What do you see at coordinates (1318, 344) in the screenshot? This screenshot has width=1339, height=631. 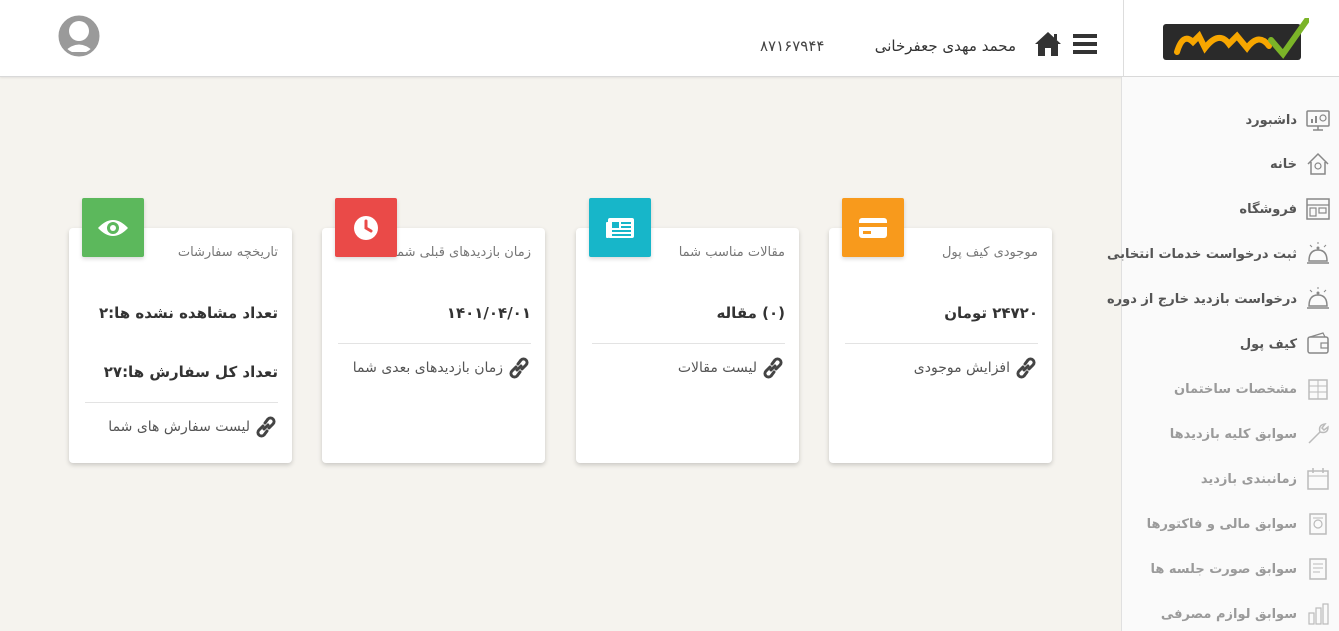 I see `wallet-icon` at bounding box center [1318, 344].